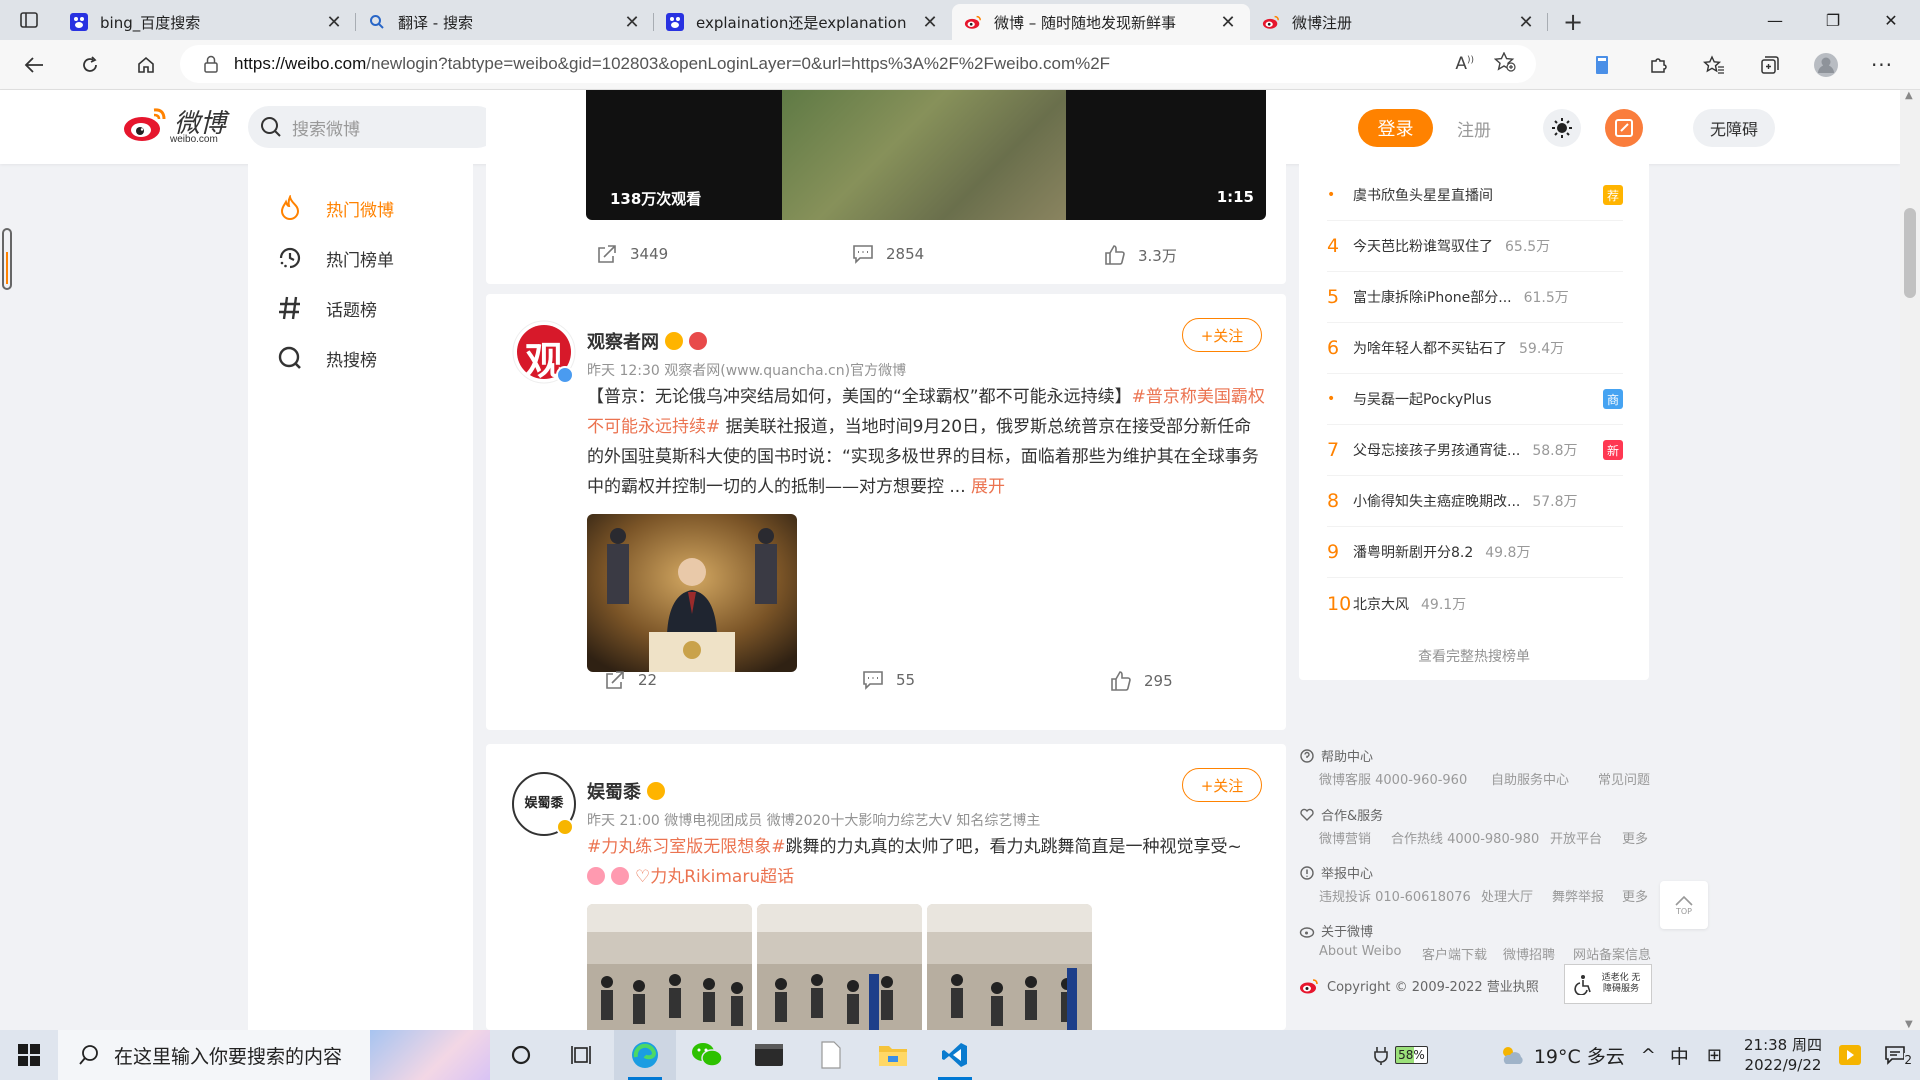 The image size is (1920, 1080). I want to click on post-hashtag: #力丸练习室版无限想象#, so click(686, 847).